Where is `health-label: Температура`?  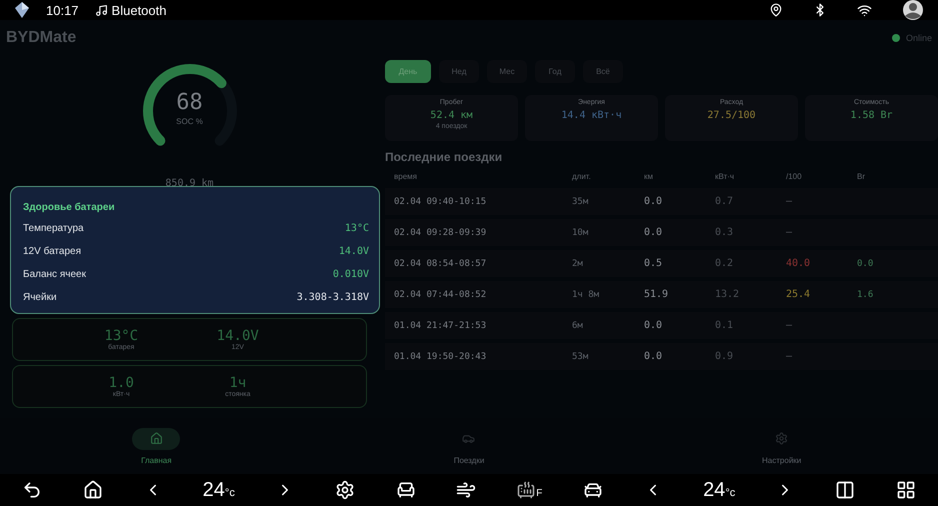 health-label: Температура is located at coordinates (53, 228).